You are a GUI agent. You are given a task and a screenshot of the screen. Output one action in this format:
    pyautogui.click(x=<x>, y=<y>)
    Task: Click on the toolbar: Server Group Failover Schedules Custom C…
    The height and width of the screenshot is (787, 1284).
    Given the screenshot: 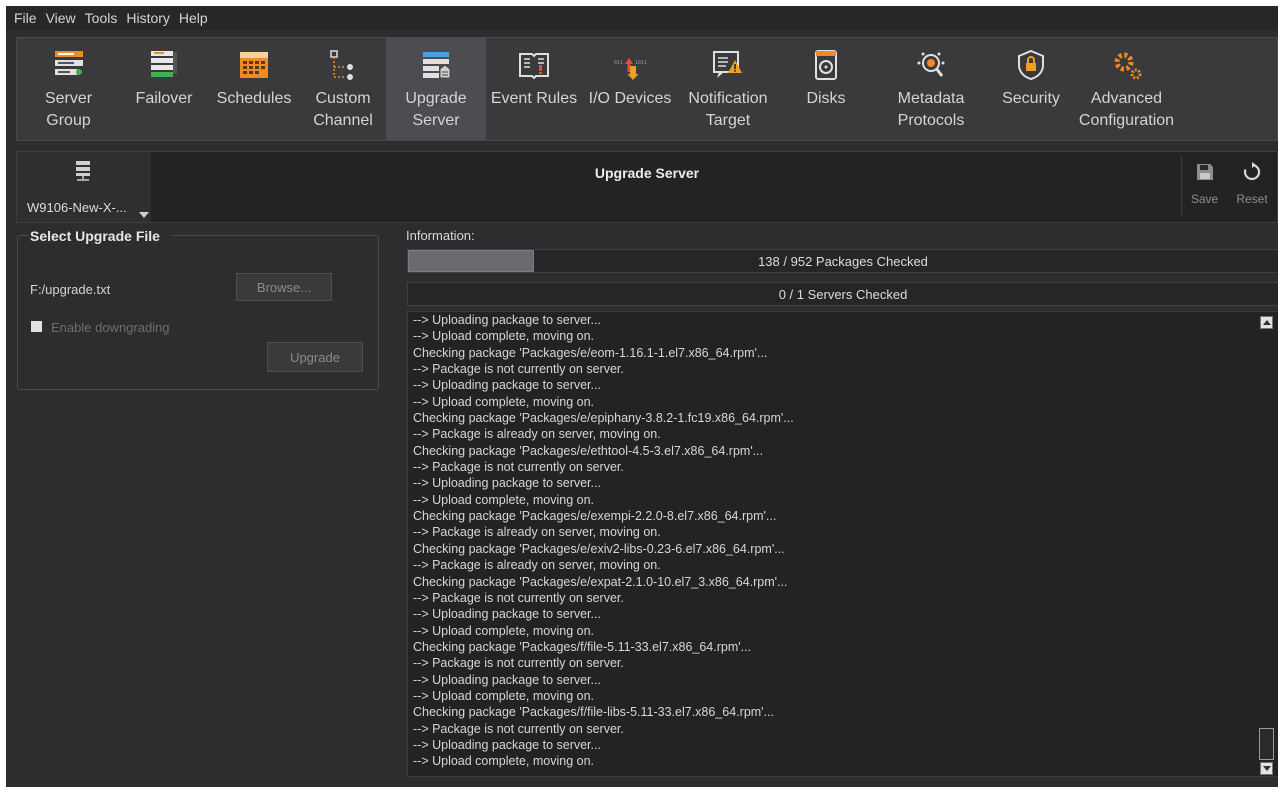 What is the action you would take?
    pyautogui.click(x=647, y=89)
    